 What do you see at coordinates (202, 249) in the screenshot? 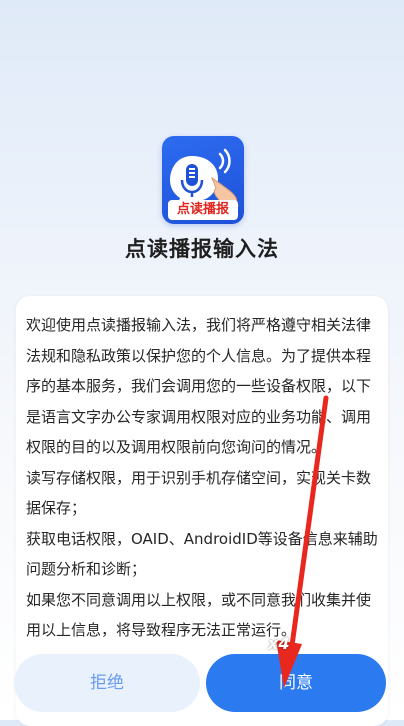
I see `app-title: 点读播报输入法` at bounding box center [202, 249].